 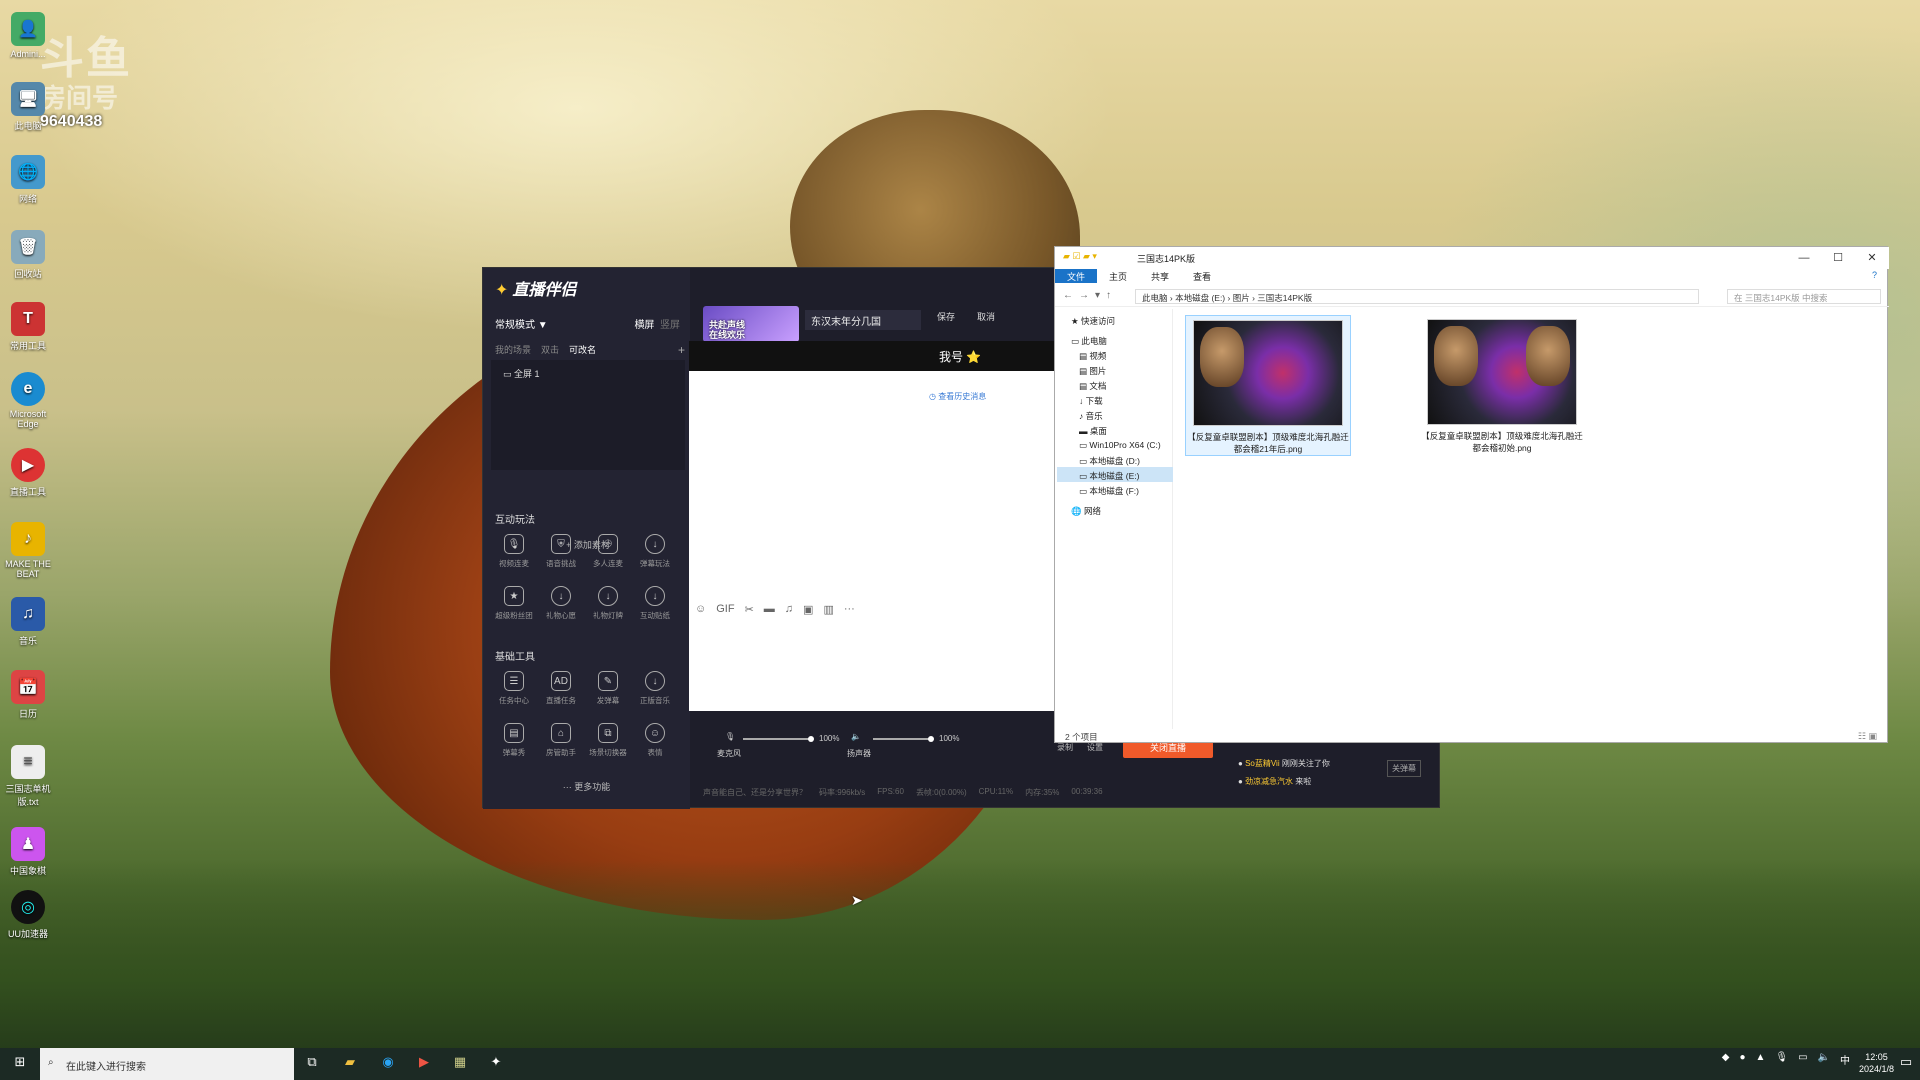 What do you see at coordinates (903, 739) in the screenshot?
I see `speaker-volume-slider` at bounding box center [903, 739].